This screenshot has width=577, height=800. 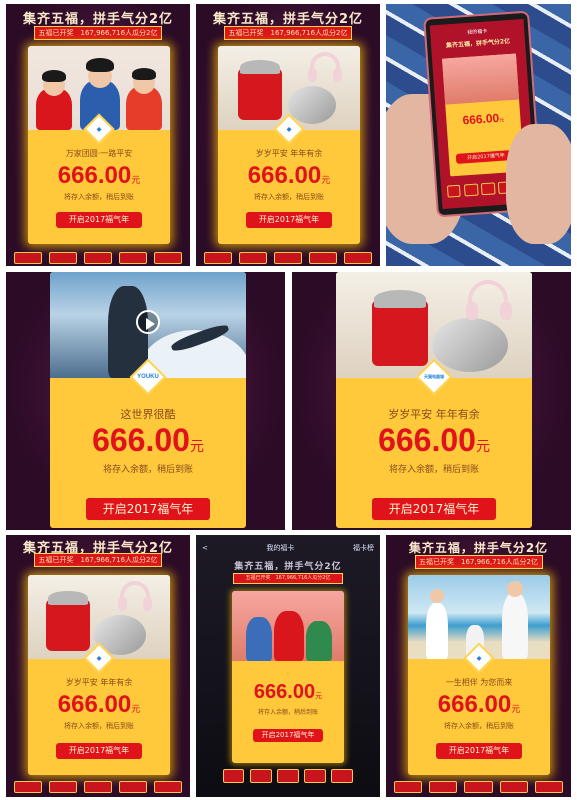 I want to click on phone-nav-bar: < 我的福卡 福卡榜, so click(x=288, y=548).